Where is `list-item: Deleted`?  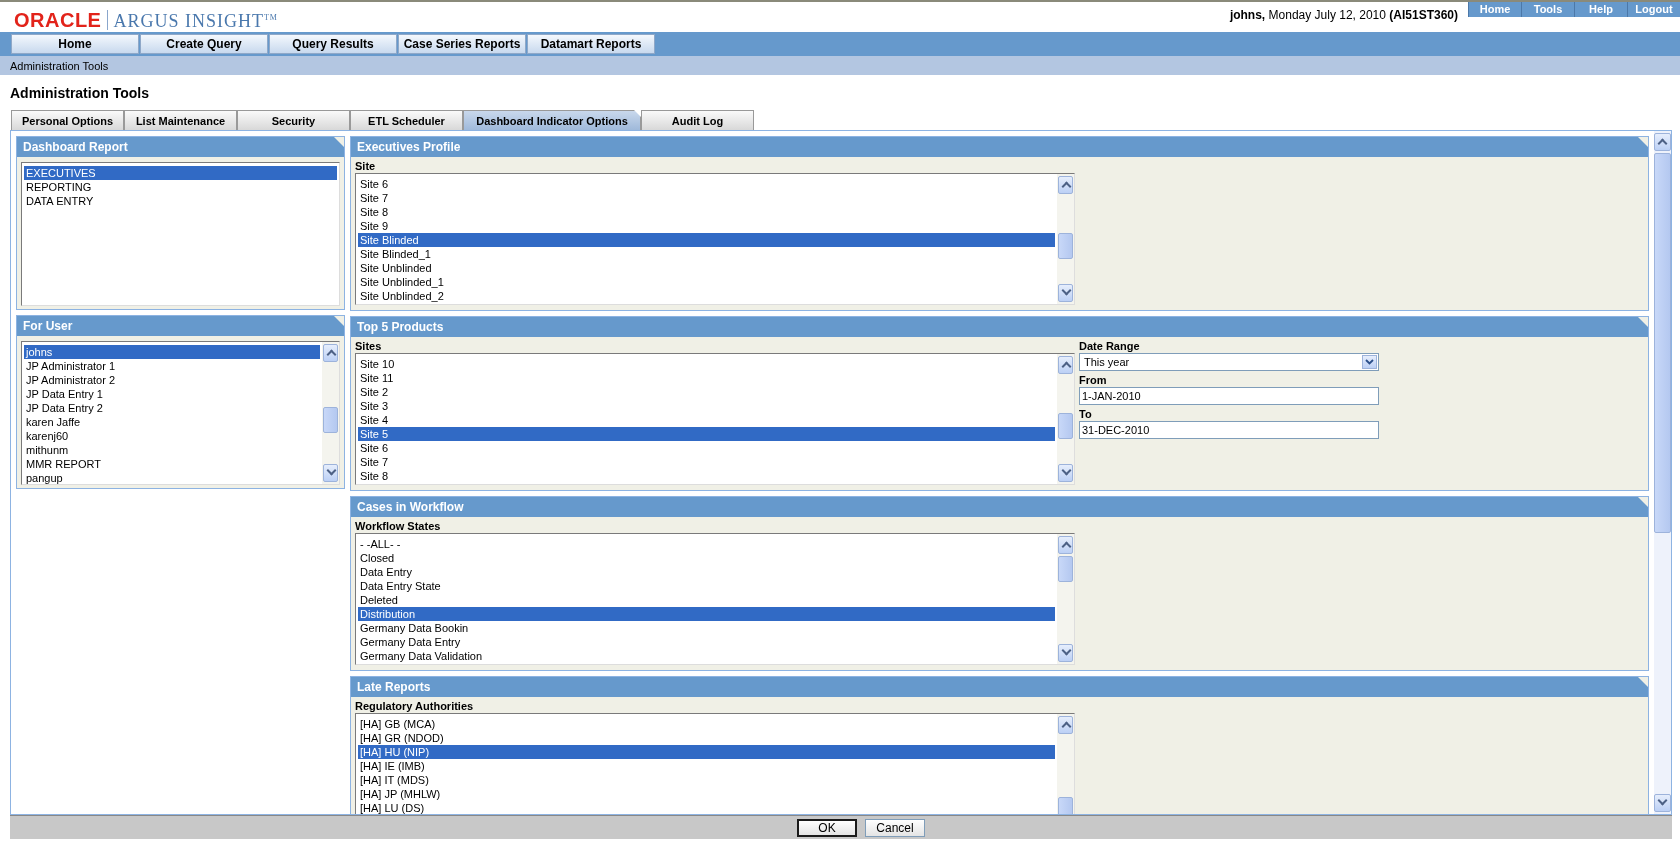
list-item: Deleted is located at coordinates (706, 600).